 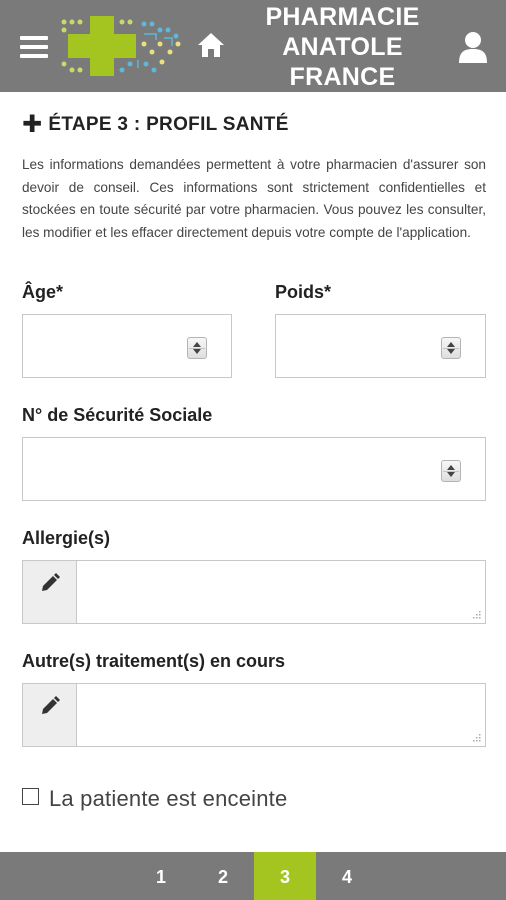 What do you see at coordinates (30, 796) in the screenshot?
I see `pregnant-checkbox` at bounding box center [30, 796].